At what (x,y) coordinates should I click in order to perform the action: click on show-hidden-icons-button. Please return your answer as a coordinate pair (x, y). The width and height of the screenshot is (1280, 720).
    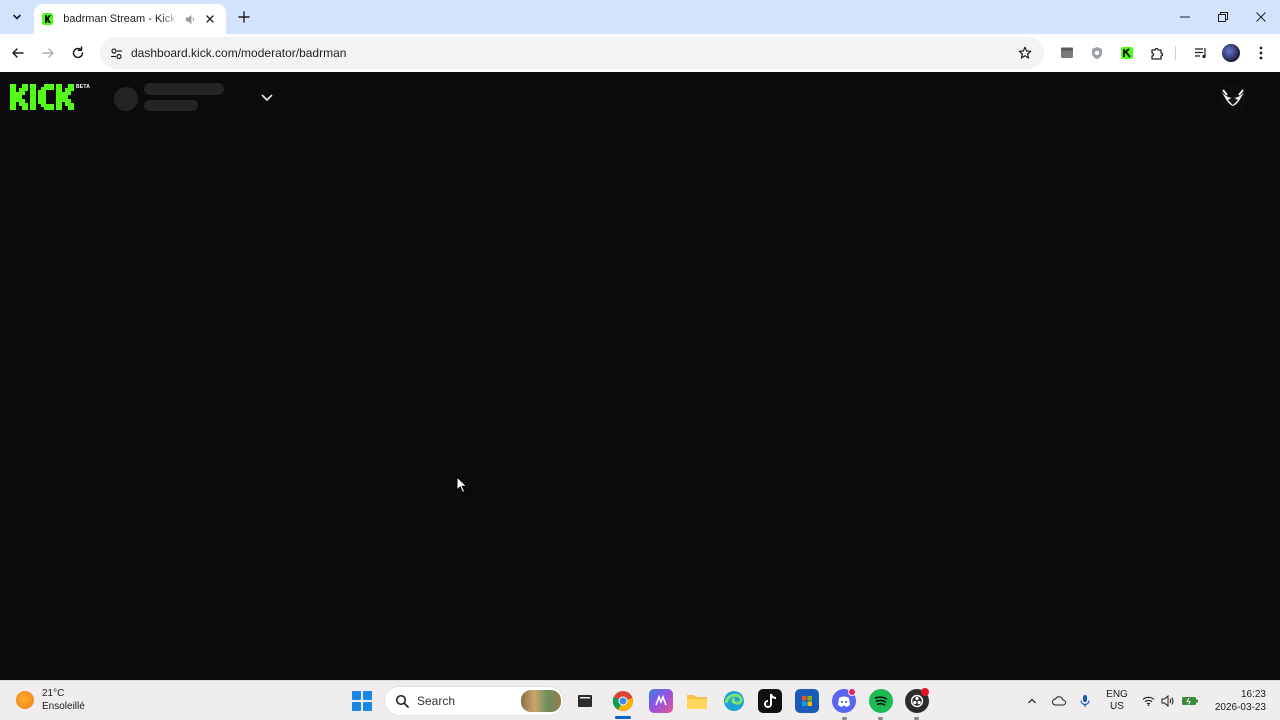
    Looking at the image, I should click on (1032, 700).